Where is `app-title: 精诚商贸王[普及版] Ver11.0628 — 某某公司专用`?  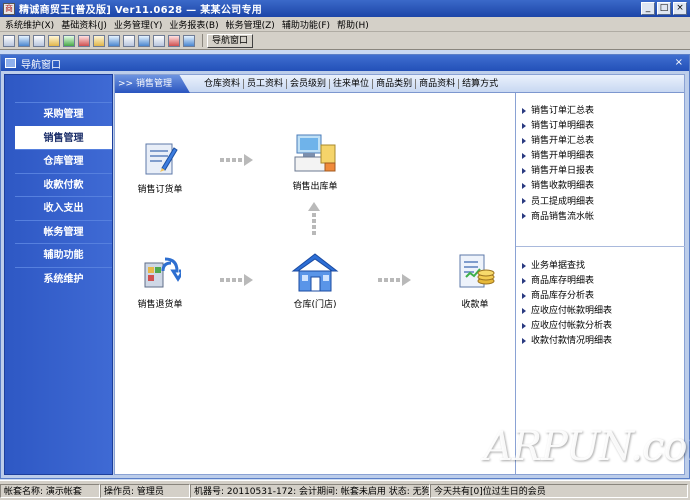
app-title: 精诚商贸王[普及版] Ver11.0628 — 某某公司专用 is located at coordinates (141, 10).